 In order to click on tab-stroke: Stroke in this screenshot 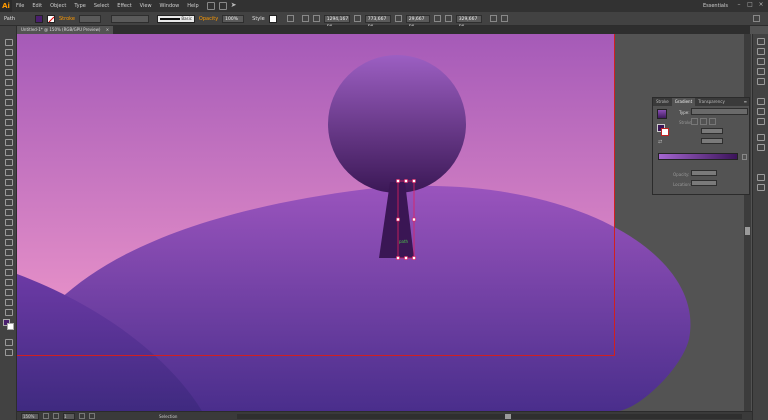, I will do `click(662, 102)`.